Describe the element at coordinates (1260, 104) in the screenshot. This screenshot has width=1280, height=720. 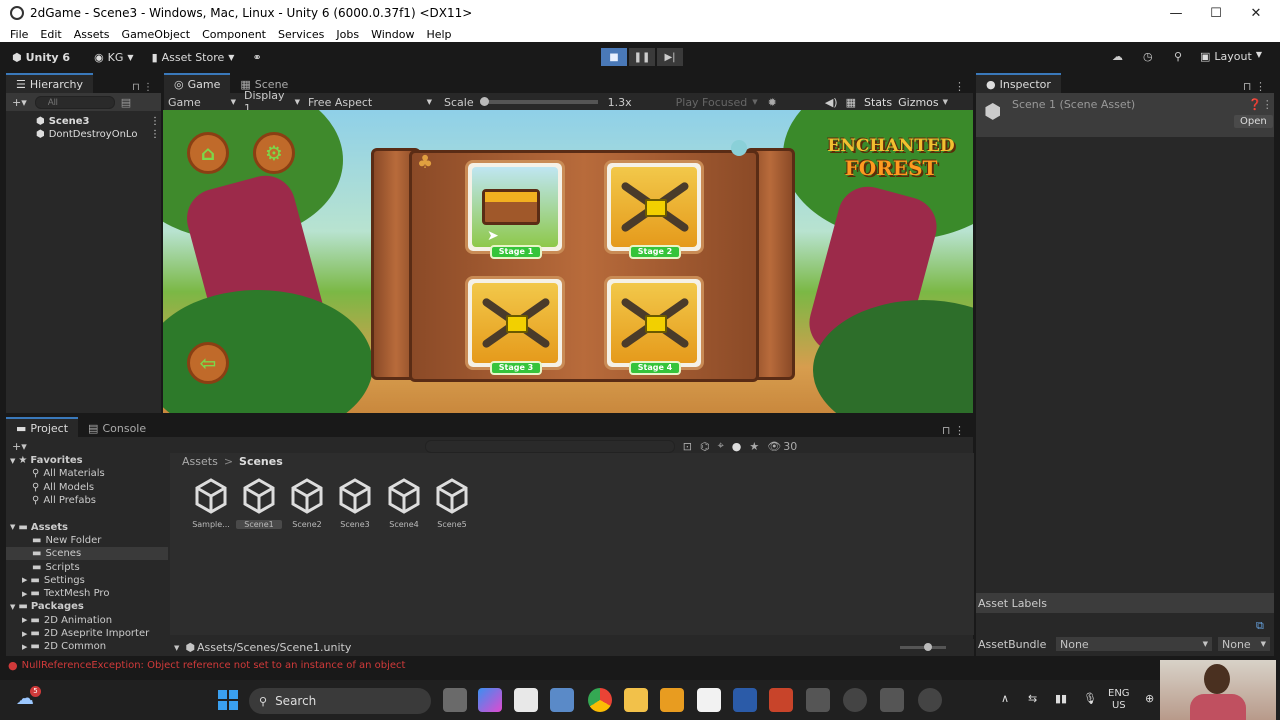
I see `help-icon: ❓⋮` at that location.